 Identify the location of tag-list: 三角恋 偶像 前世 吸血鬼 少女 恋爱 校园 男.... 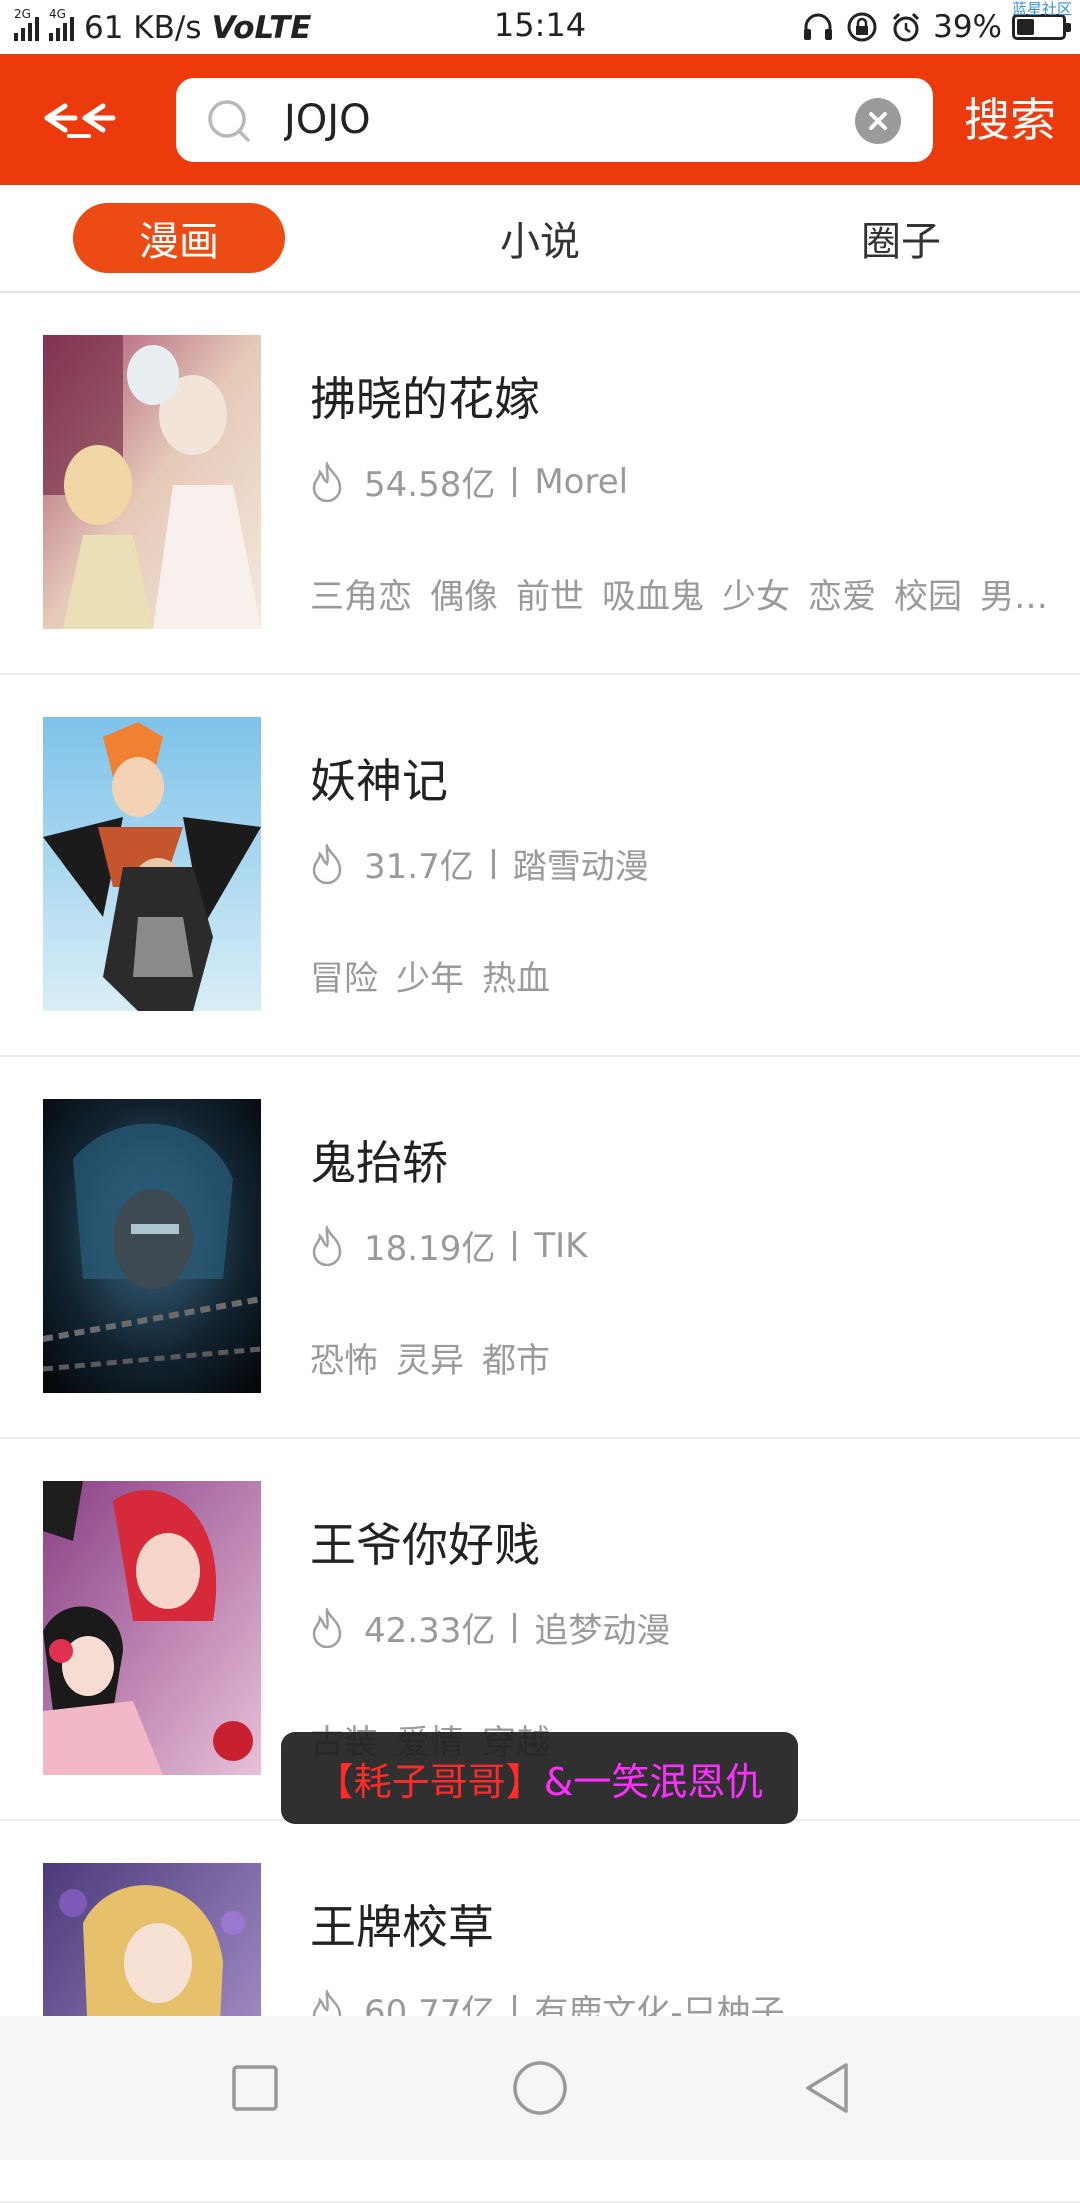
(682, 593).